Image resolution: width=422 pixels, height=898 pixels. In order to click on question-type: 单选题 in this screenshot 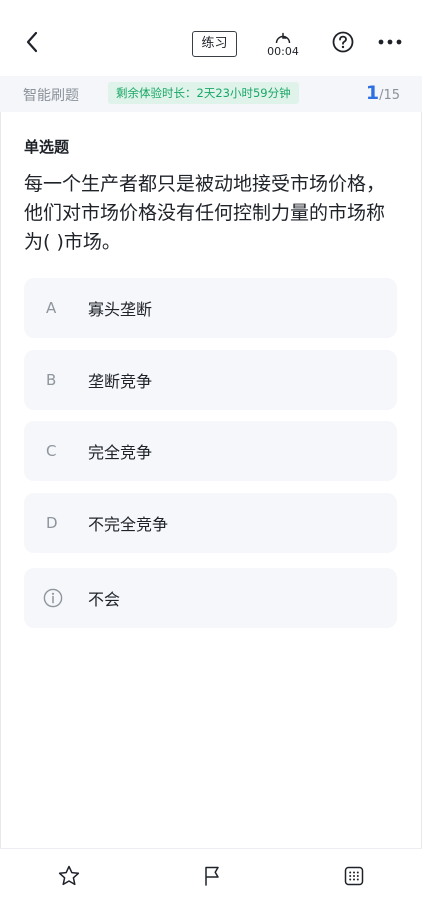, I will do `click(47, 147)`.